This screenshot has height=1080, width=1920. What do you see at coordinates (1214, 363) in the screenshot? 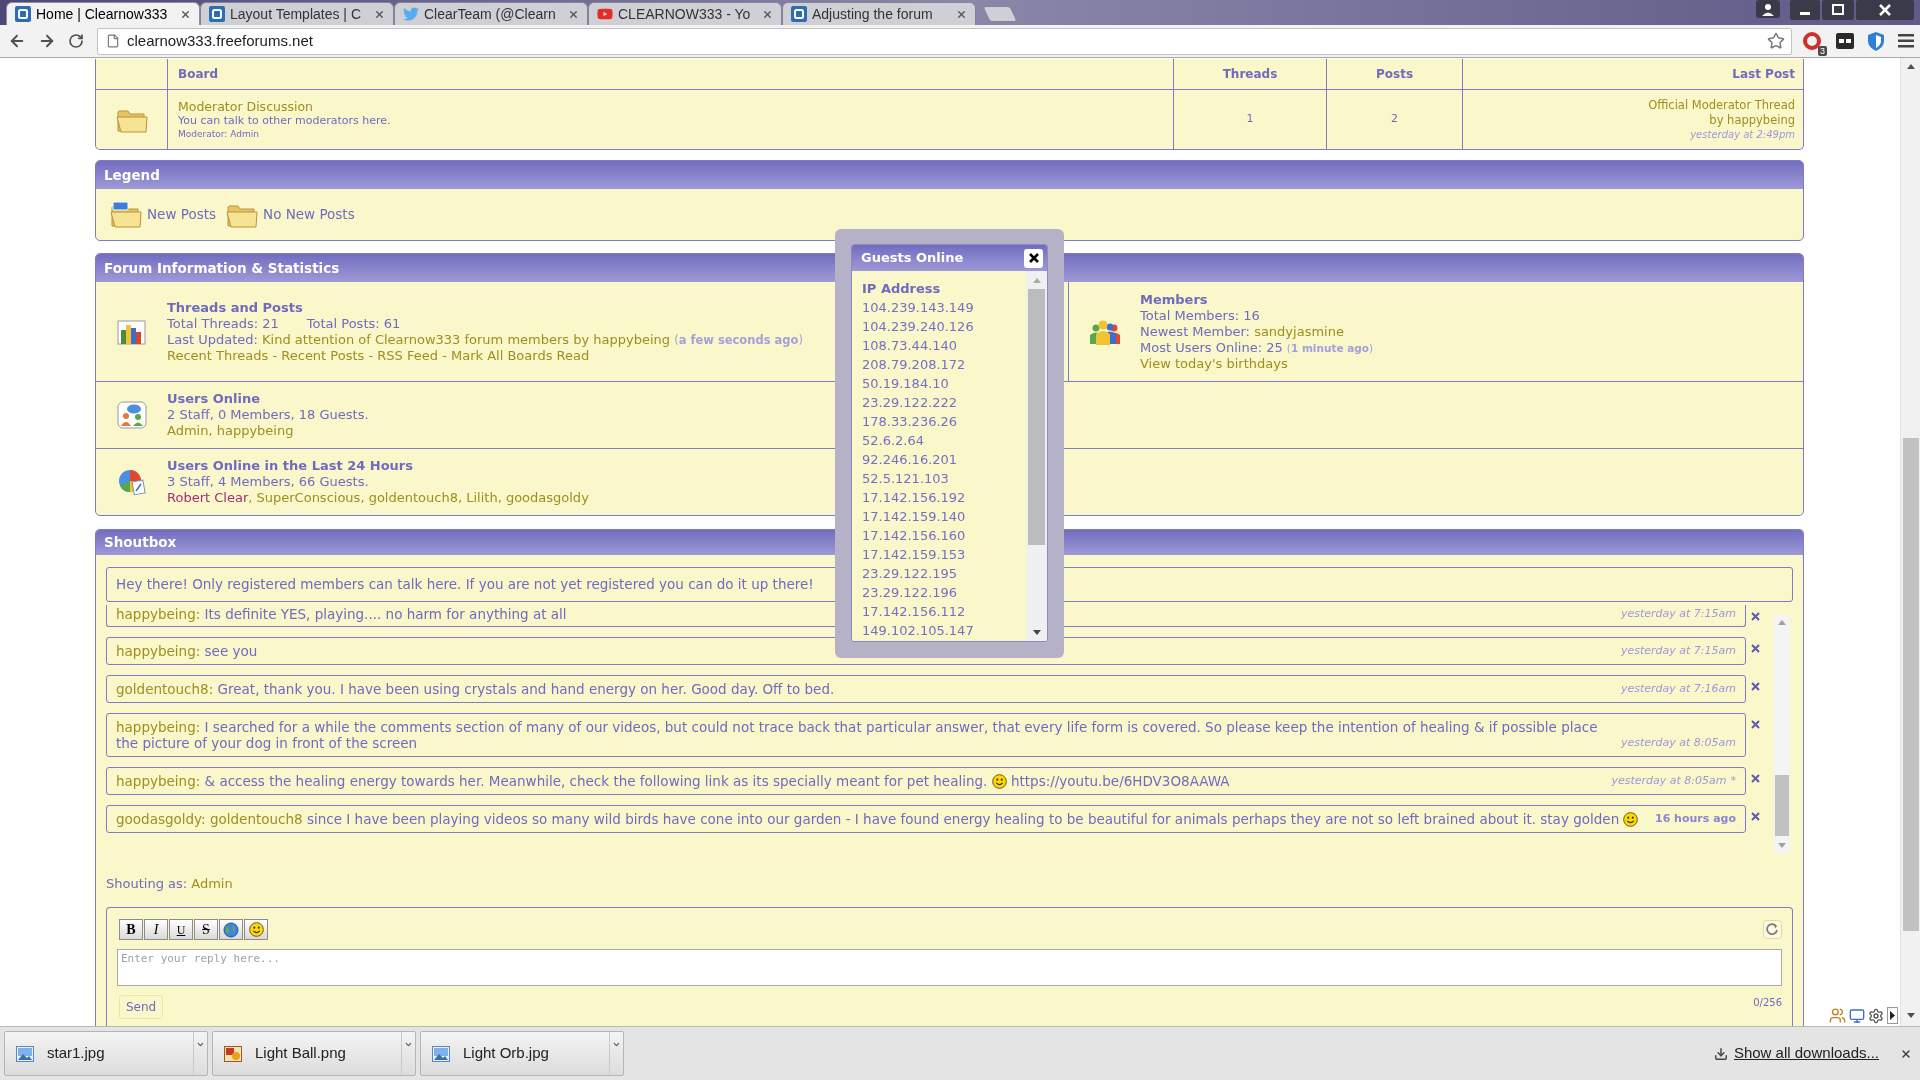
I see `birthdays-link: View today's birthdays` at bounding box center [1214, 363].